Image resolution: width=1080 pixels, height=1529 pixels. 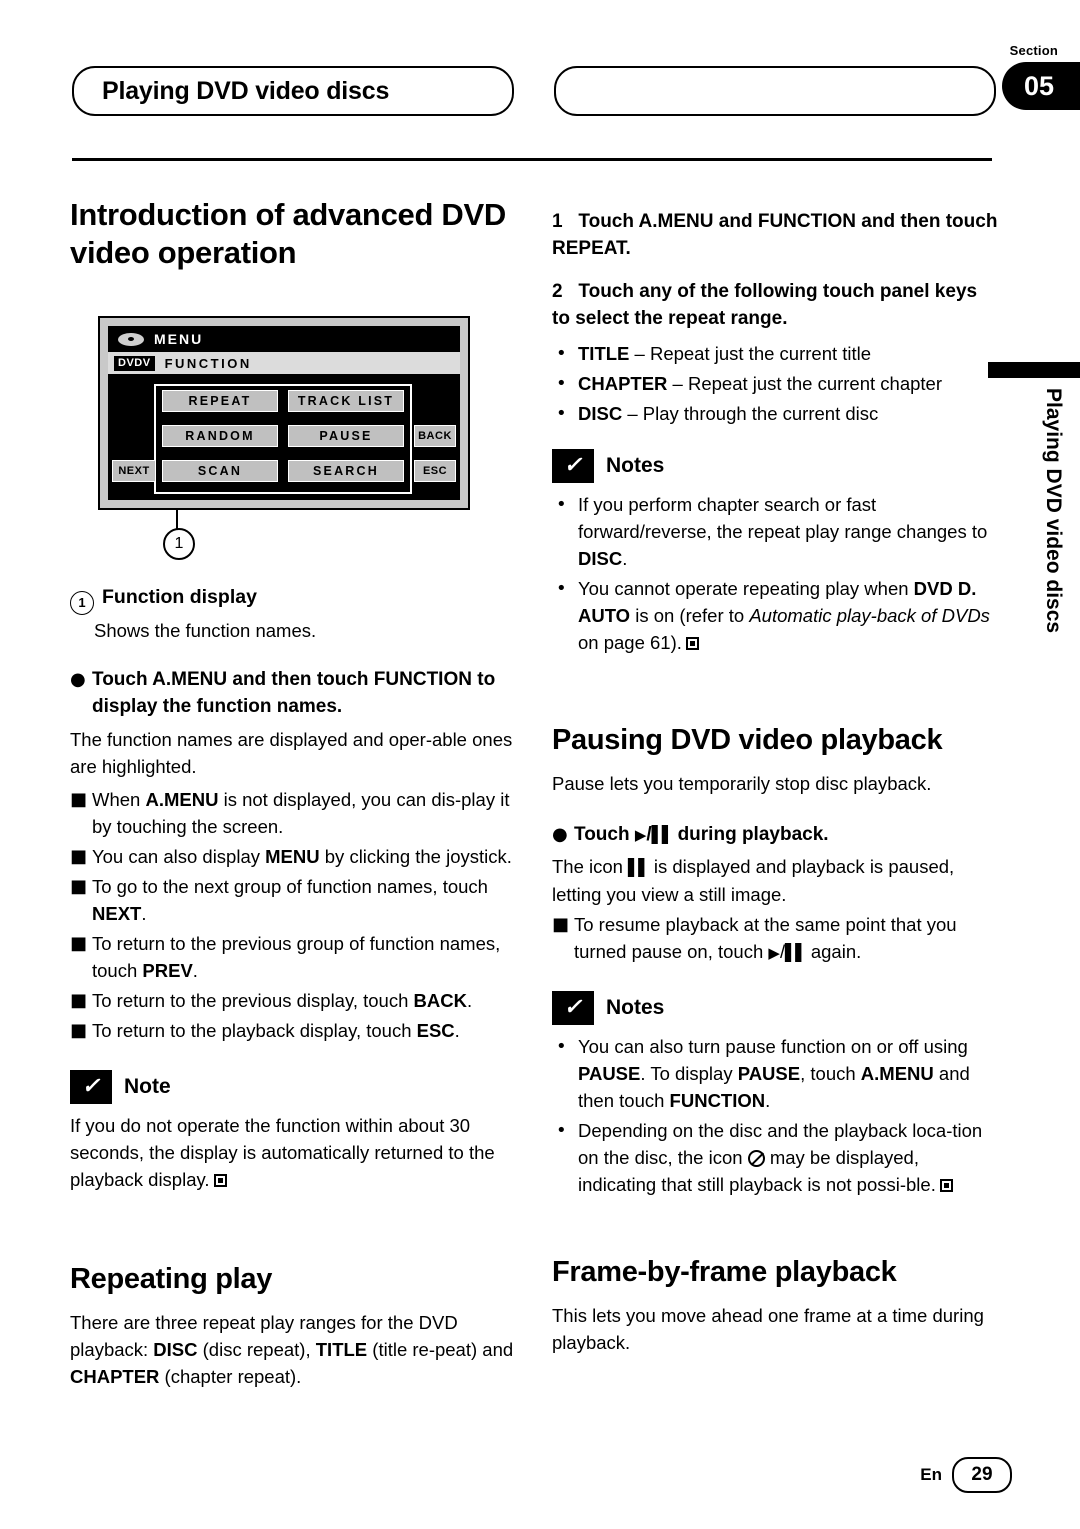 I want to click on range-item-title-text: TITLE – Repeat just the current title, so click(x=725, y=353).